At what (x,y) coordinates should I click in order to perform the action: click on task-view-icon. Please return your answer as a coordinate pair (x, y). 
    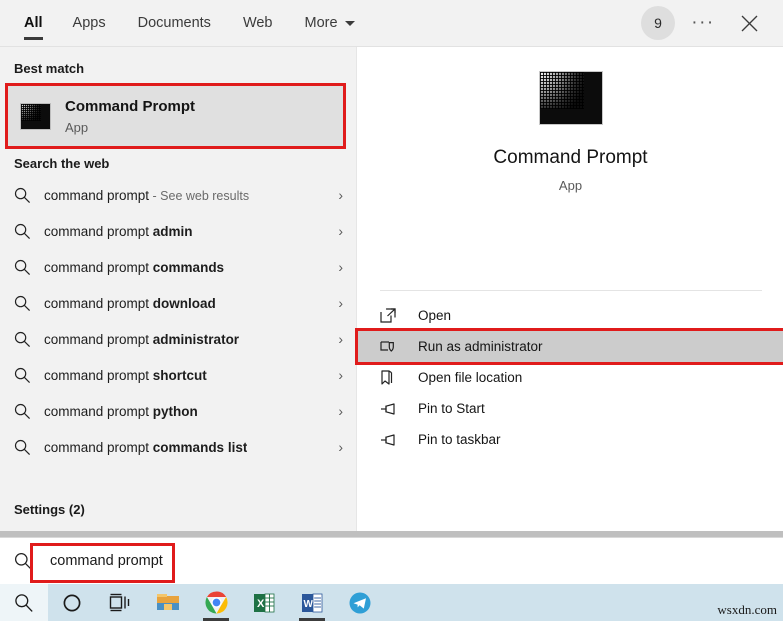
    Looking at the image, I should click on (119, 602).